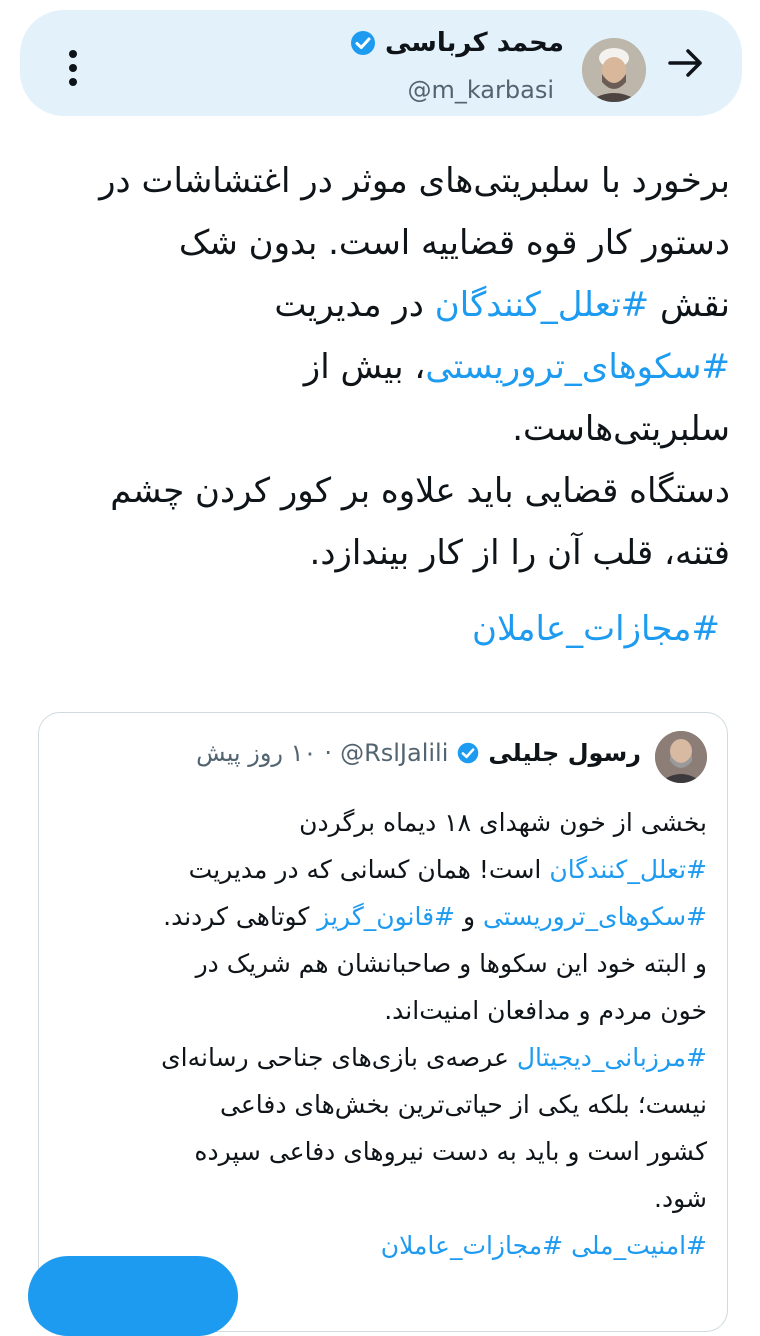 The height and width of the screenshot is (1336, 760). Describe the element at coordinates (545, 1010) in the screenshot. I see `quoted-line: خون مردم و مدافعان امنیت‌اند.` at that location.